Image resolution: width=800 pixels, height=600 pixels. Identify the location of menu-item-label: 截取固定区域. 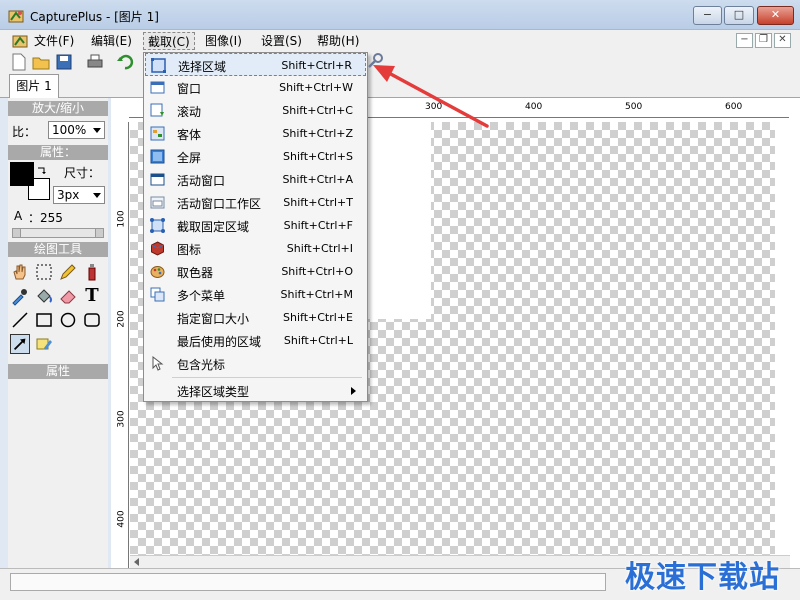
(213, 227).